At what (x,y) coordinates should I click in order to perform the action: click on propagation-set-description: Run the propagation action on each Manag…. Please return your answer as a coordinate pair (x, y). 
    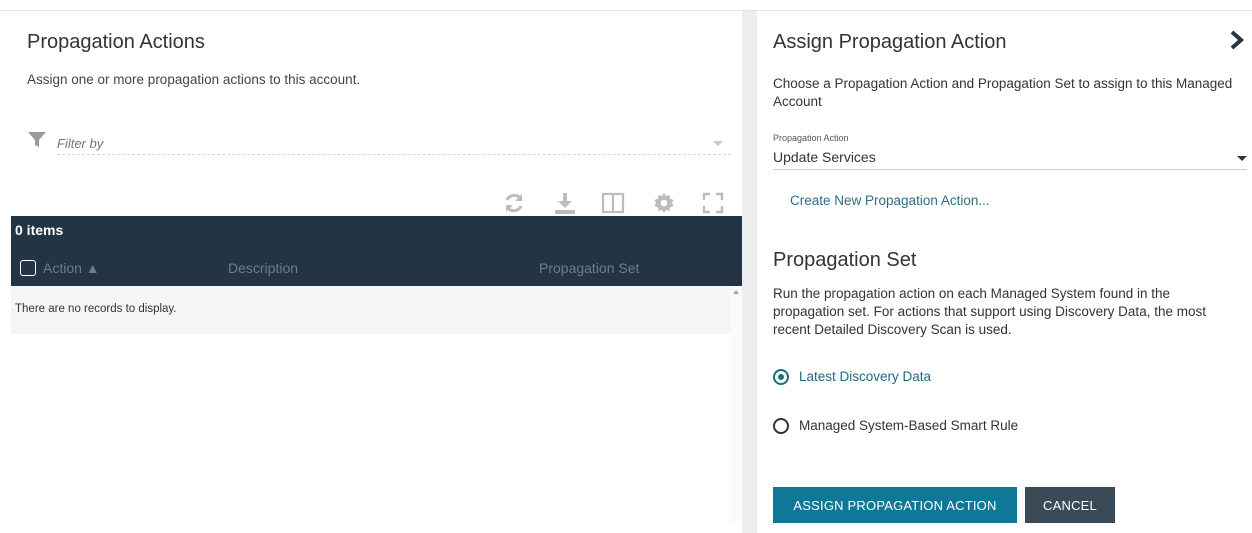
    Looking at the image, I should click on (989, 311).